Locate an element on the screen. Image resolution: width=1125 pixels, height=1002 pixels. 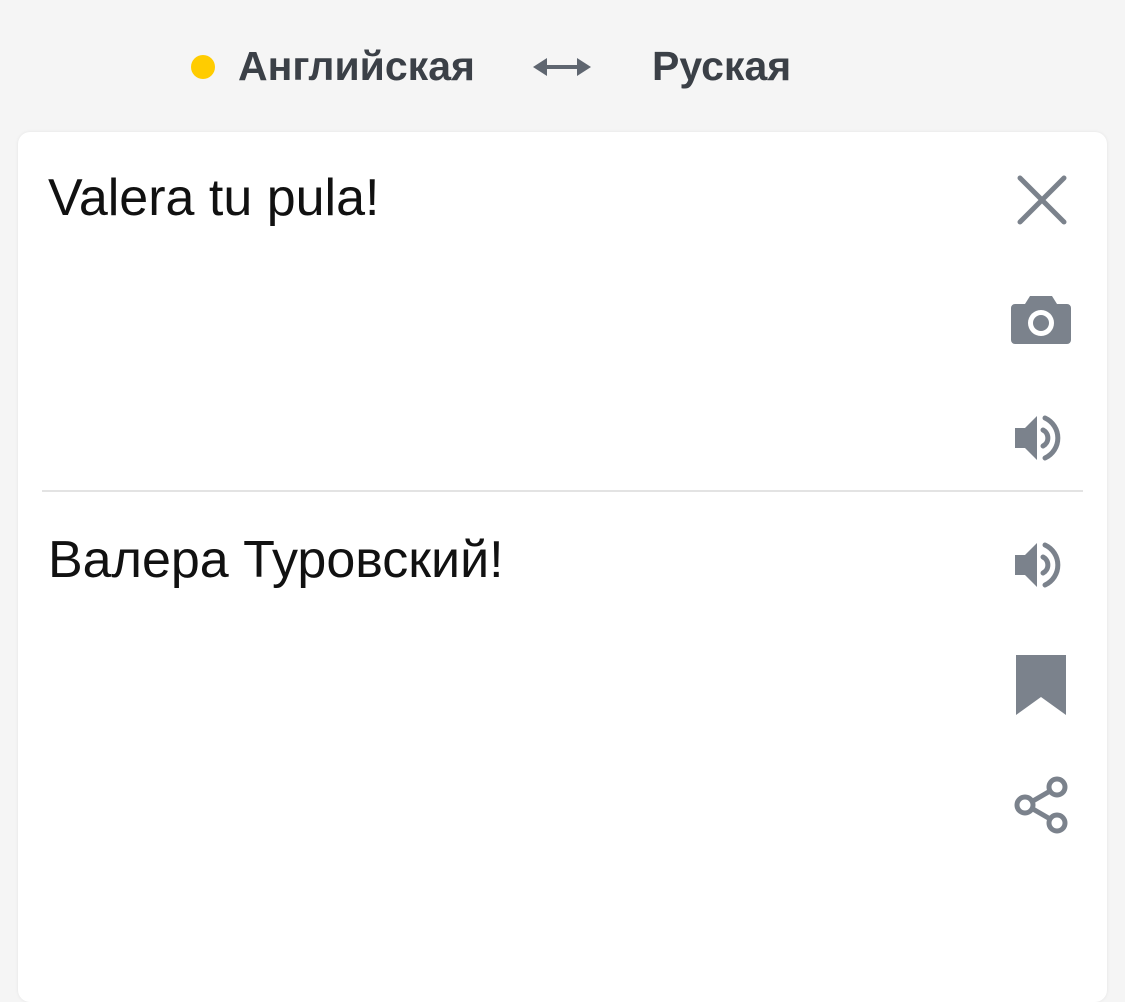
share-button is located at coordinates (1041, 805).